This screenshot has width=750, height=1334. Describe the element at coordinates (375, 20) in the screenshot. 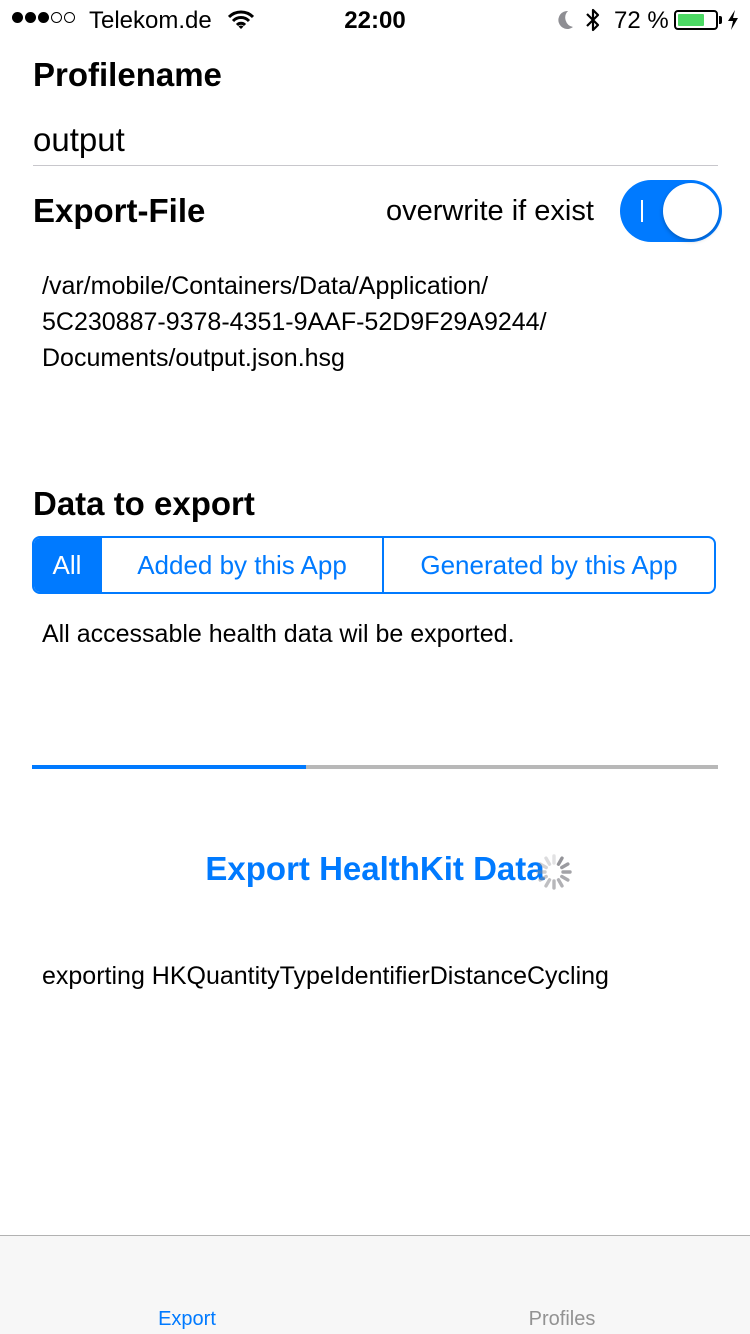

I see `status-bar: Telekom.de 22:00 72 %` at that location.